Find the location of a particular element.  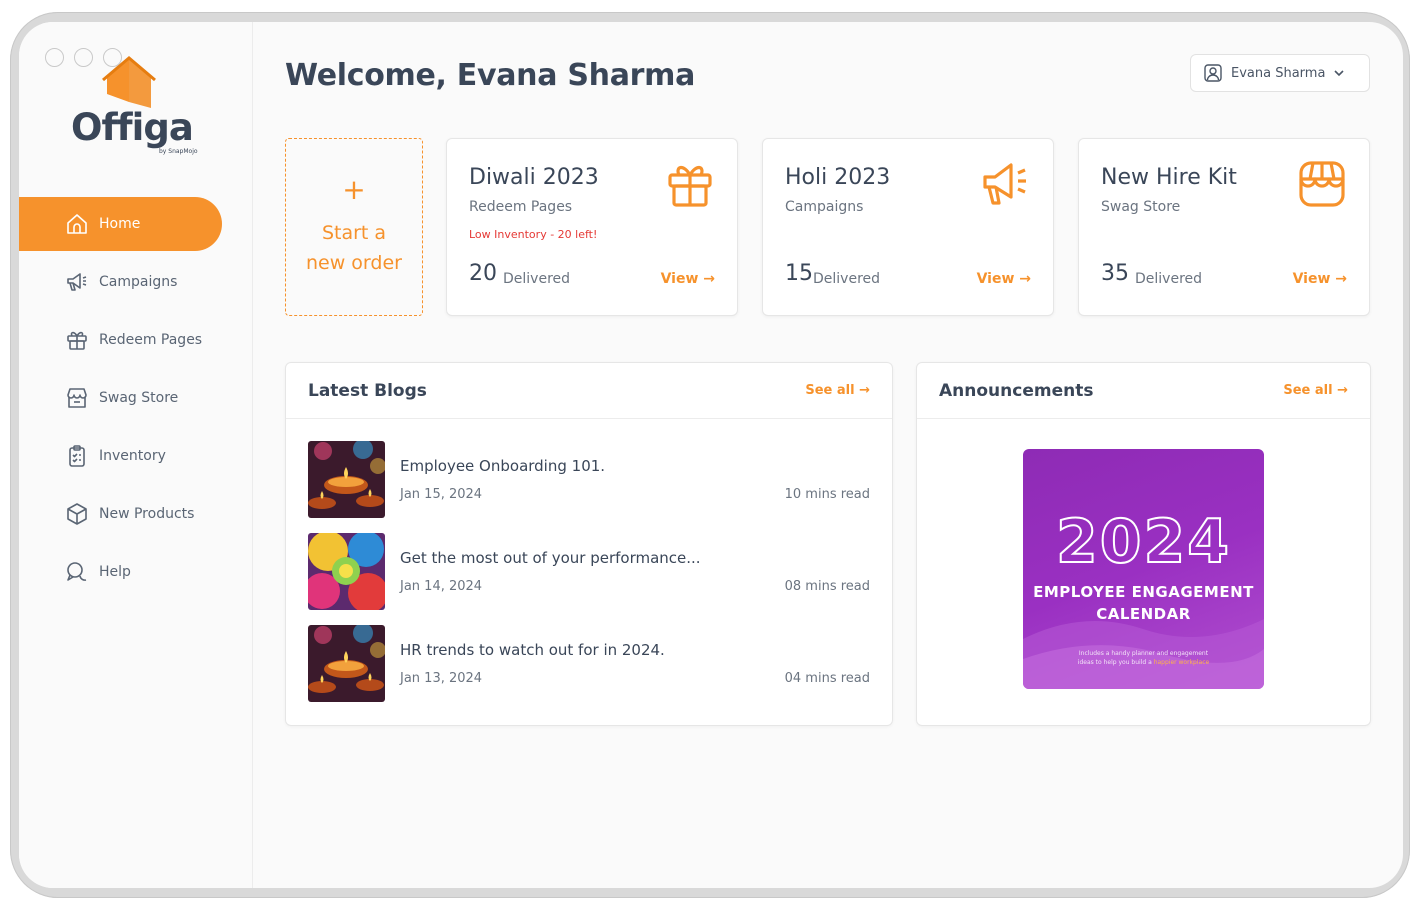

blog-title: Employee Onboarding 101. is located at coordinates (503, 466).